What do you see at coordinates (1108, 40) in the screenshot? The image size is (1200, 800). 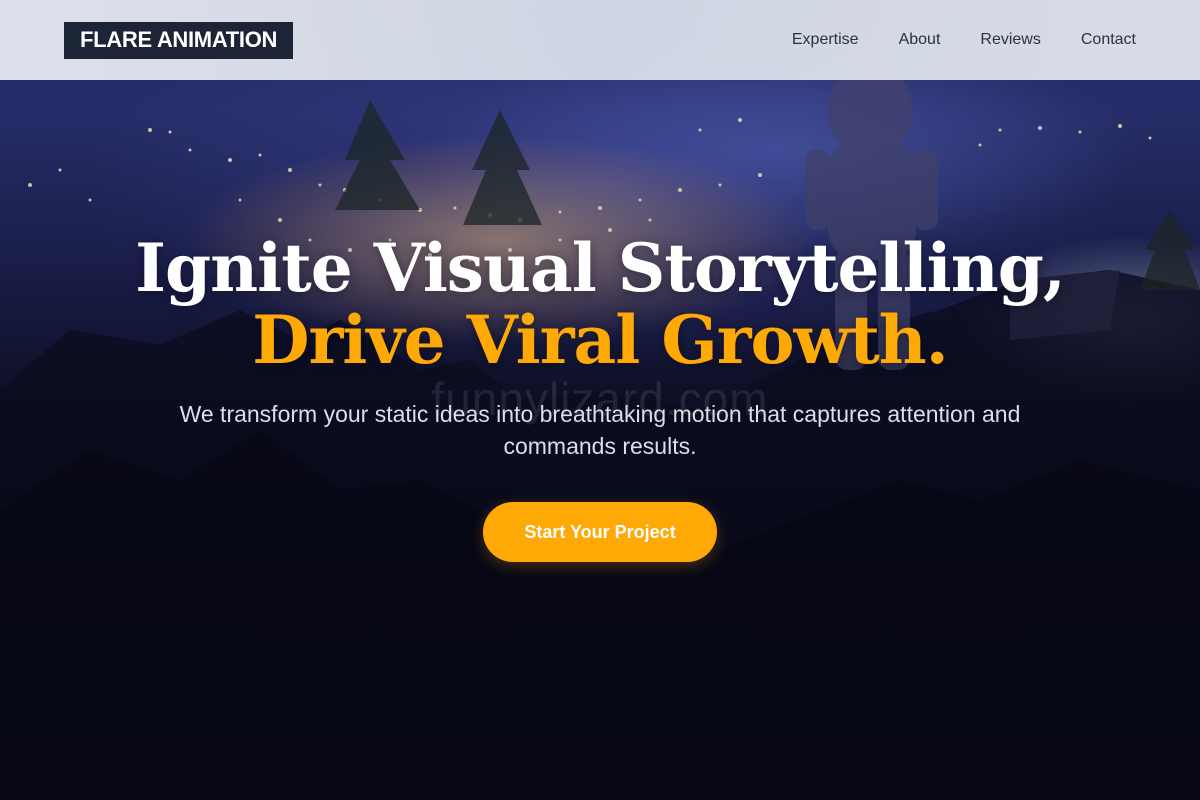 I see `nav-link-contact: Contact` at bounding box center [1108, 40].